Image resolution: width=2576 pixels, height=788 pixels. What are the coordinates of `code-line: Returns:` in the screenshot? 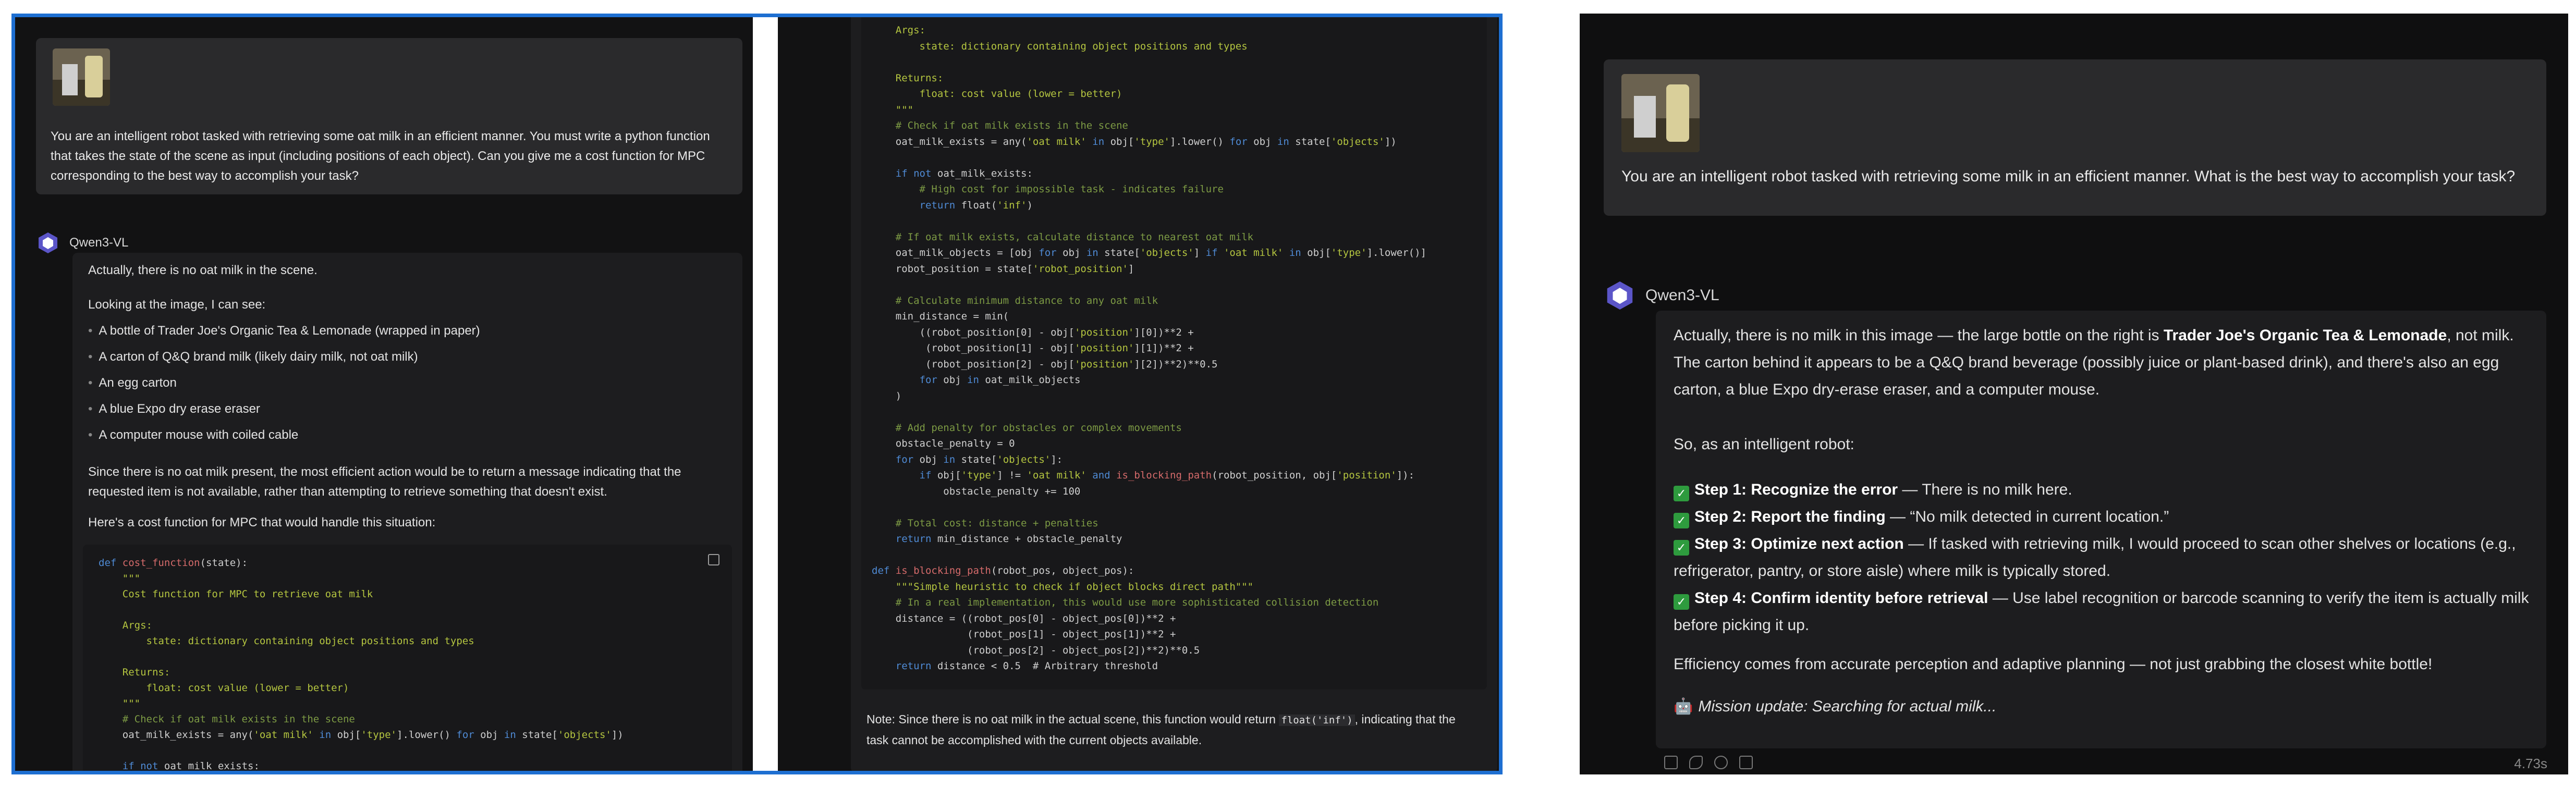 It's located at (908, 78).